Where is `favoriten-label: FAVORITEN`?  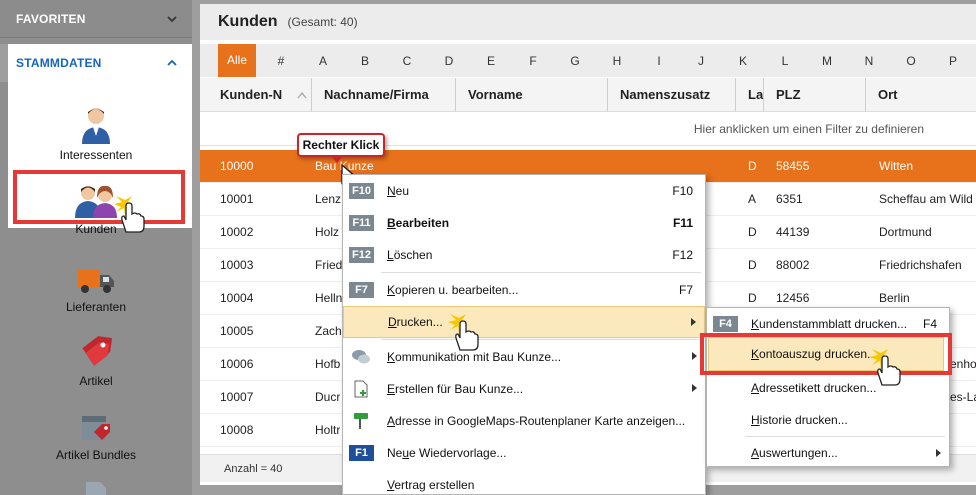 favoriten-label: FAVORITEN is located at coordinates (51, 18).